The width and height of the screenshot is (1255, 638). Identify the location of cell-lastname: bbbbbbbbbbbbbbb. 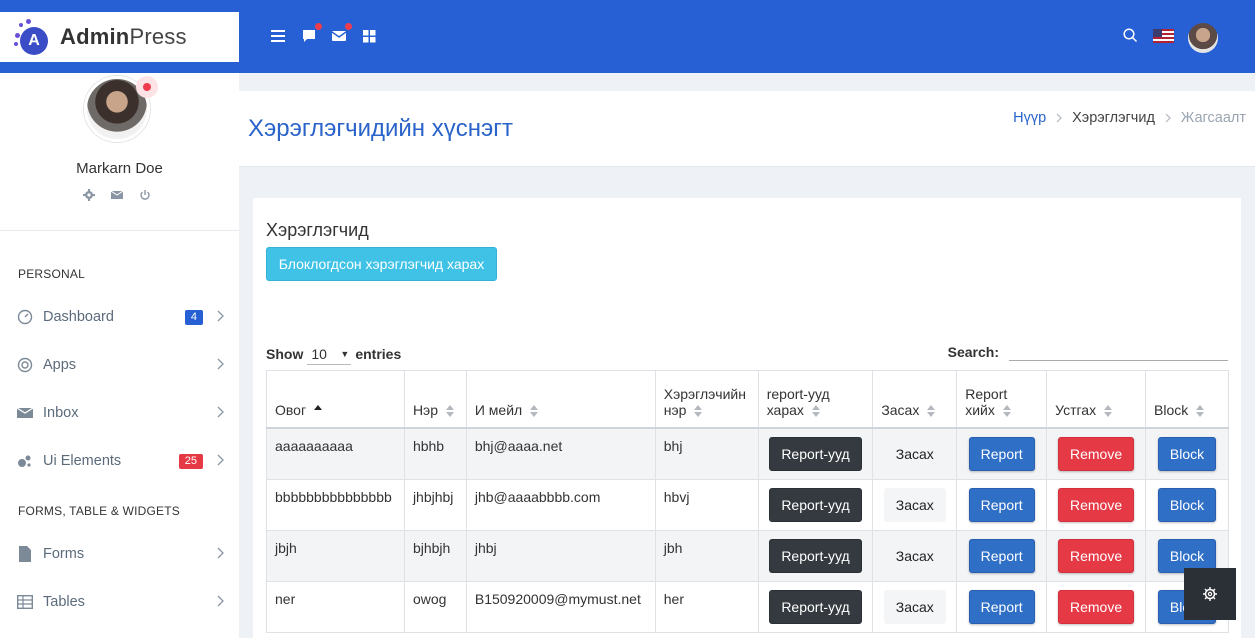
(335, 504).